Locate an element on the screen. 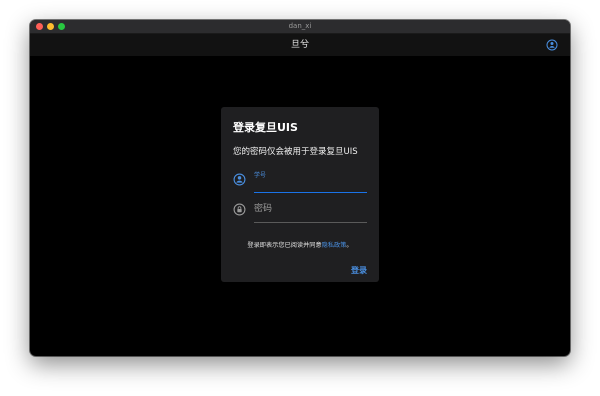  privacy-notice: 登录即表示您已阅读并同意隐私政策。 is located at coordinates (300, 244).